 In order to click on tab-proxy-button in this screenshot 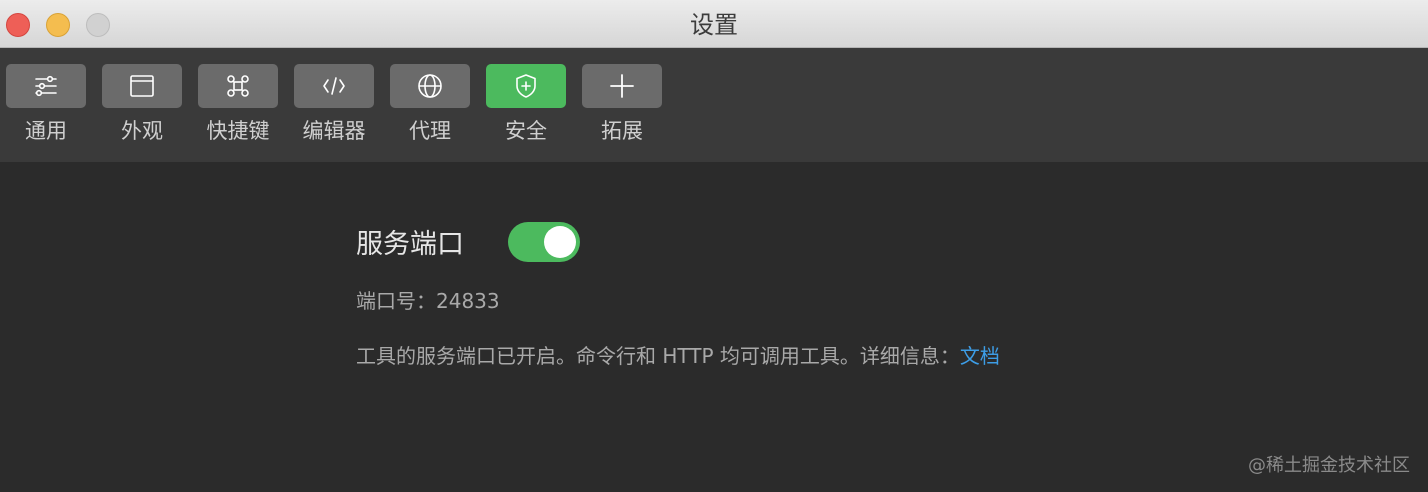, I will do `click(430, 86)`.